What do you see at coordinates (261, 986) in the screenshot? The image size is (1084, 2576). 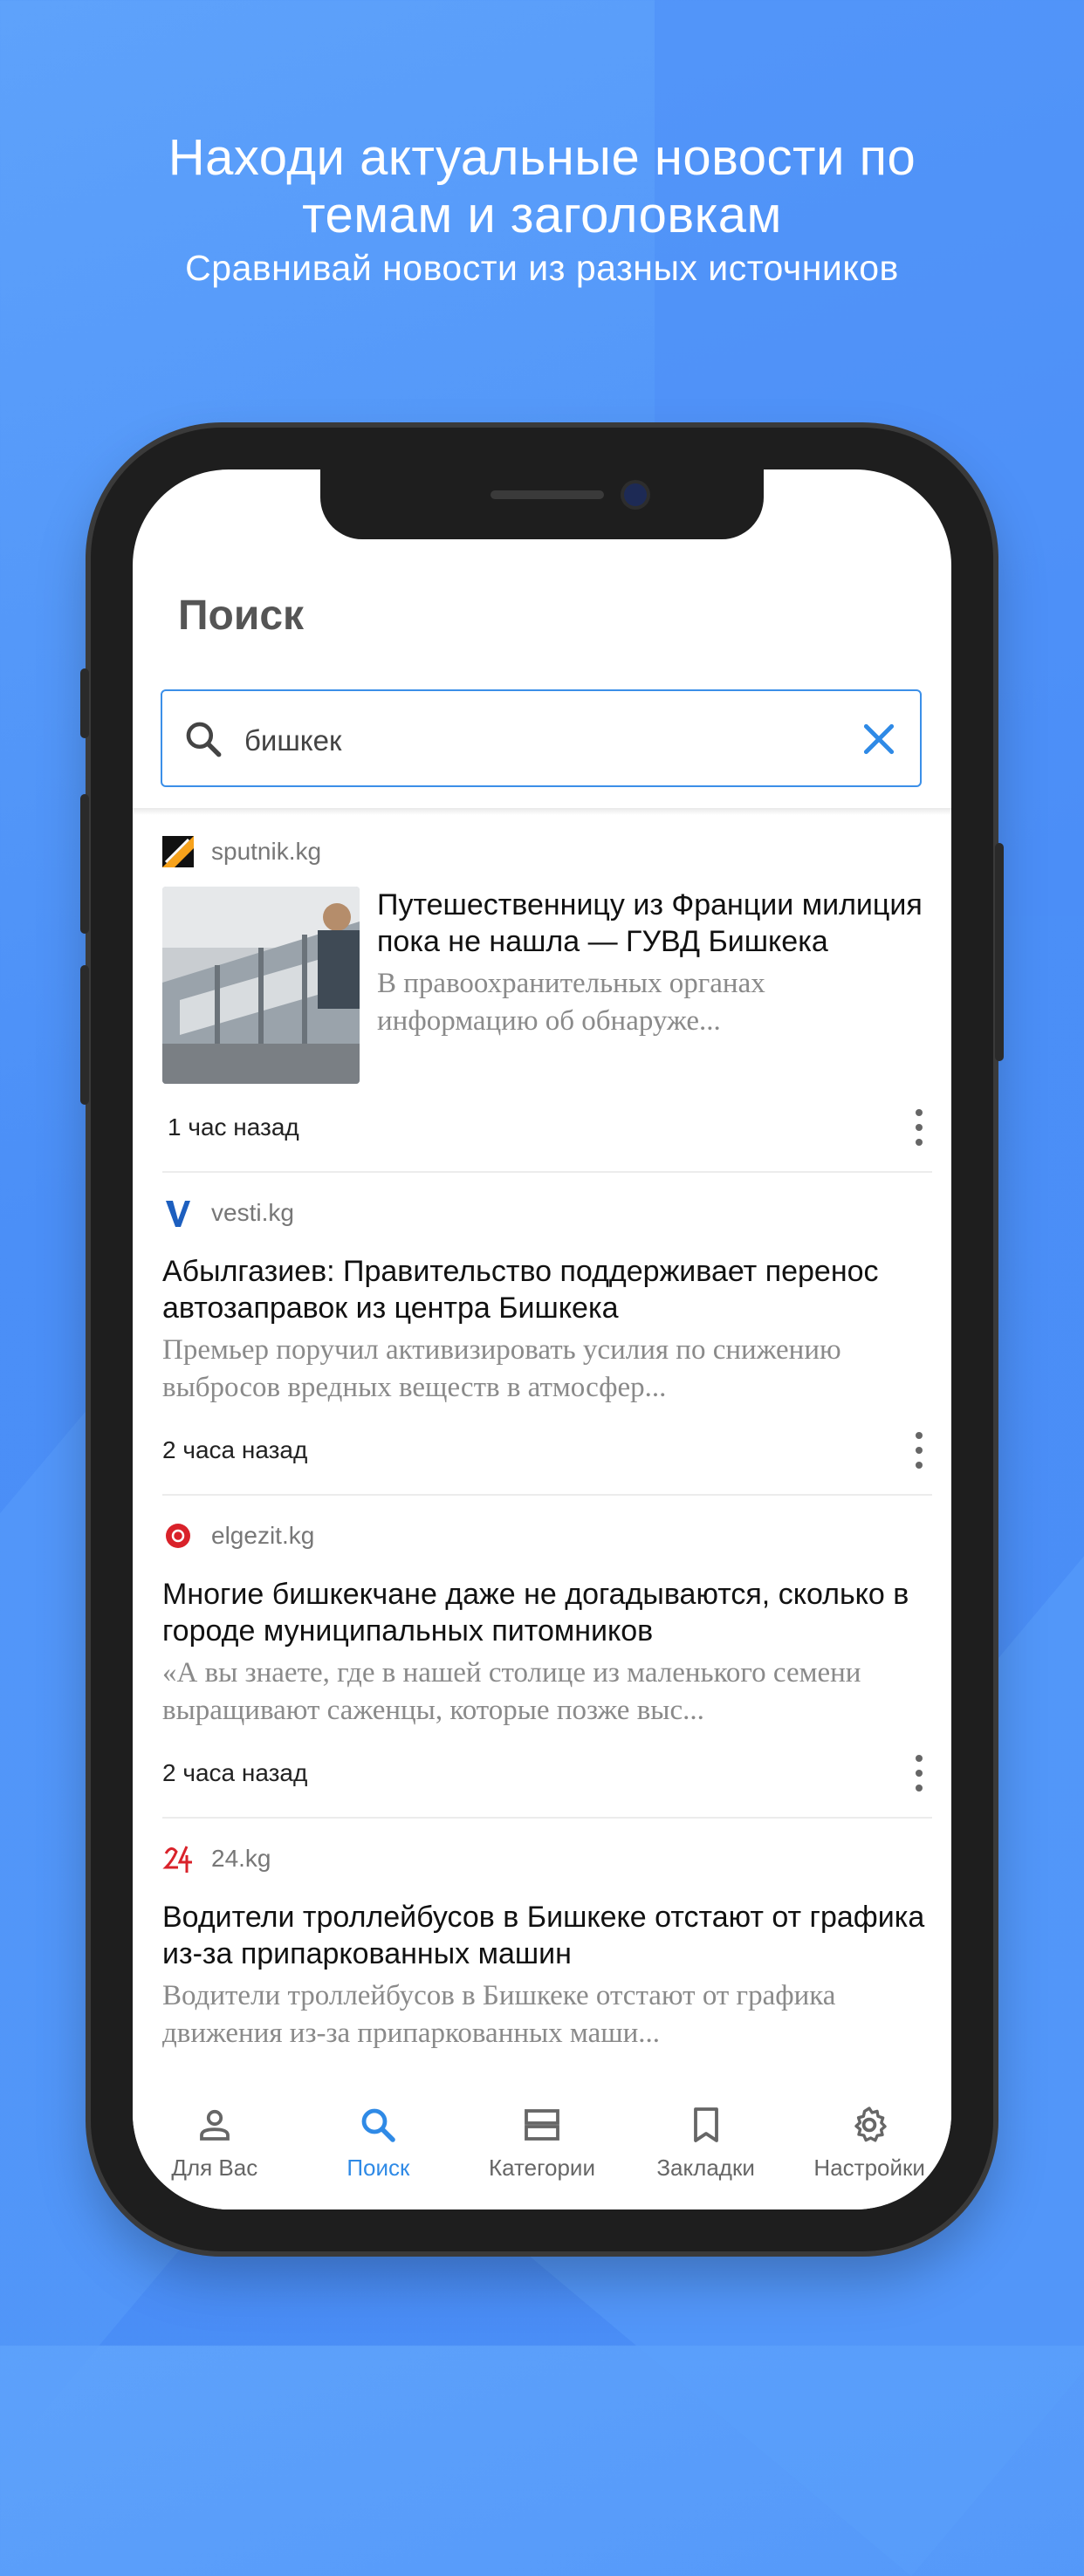 I see `news-thumbnail` at bounding box center [261, 986].